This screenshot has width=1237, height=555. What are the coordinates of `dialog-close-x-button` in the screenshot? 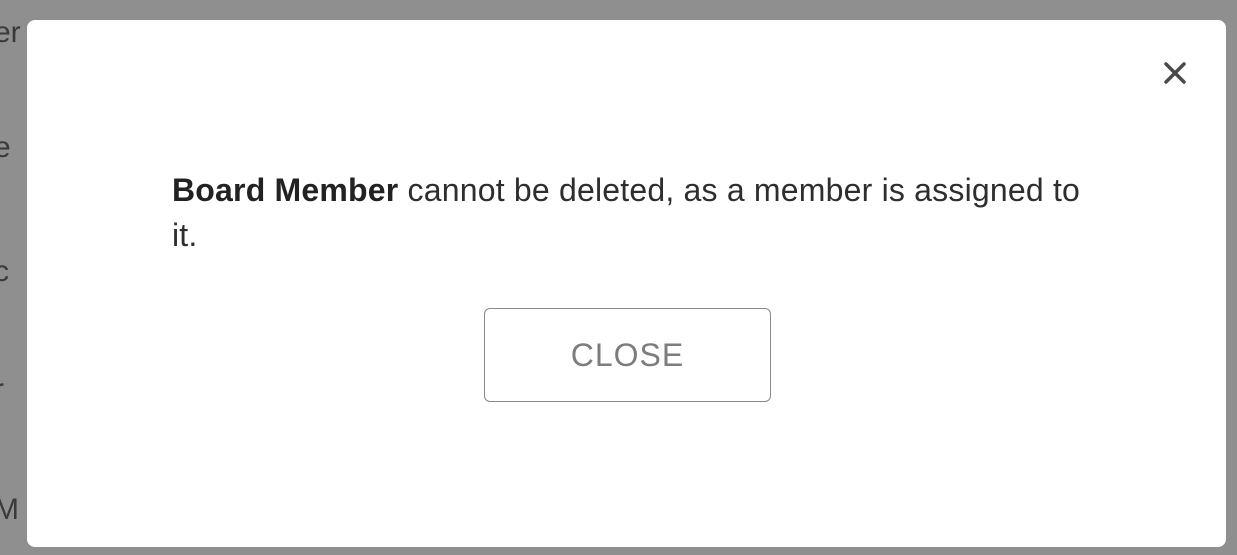 It's located at (1175, 73).